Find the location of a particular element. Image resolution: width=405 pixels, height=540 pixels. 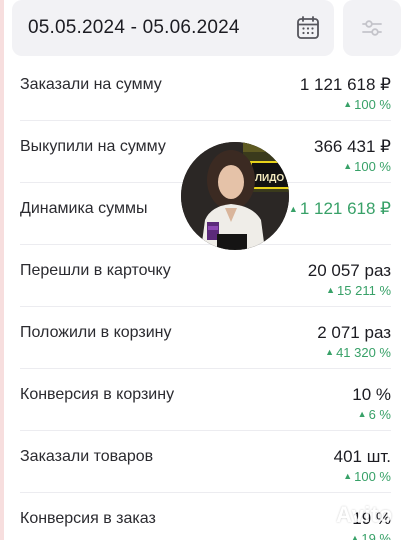

metric-value: 20 057 раз is located at coordinates (349, 270).